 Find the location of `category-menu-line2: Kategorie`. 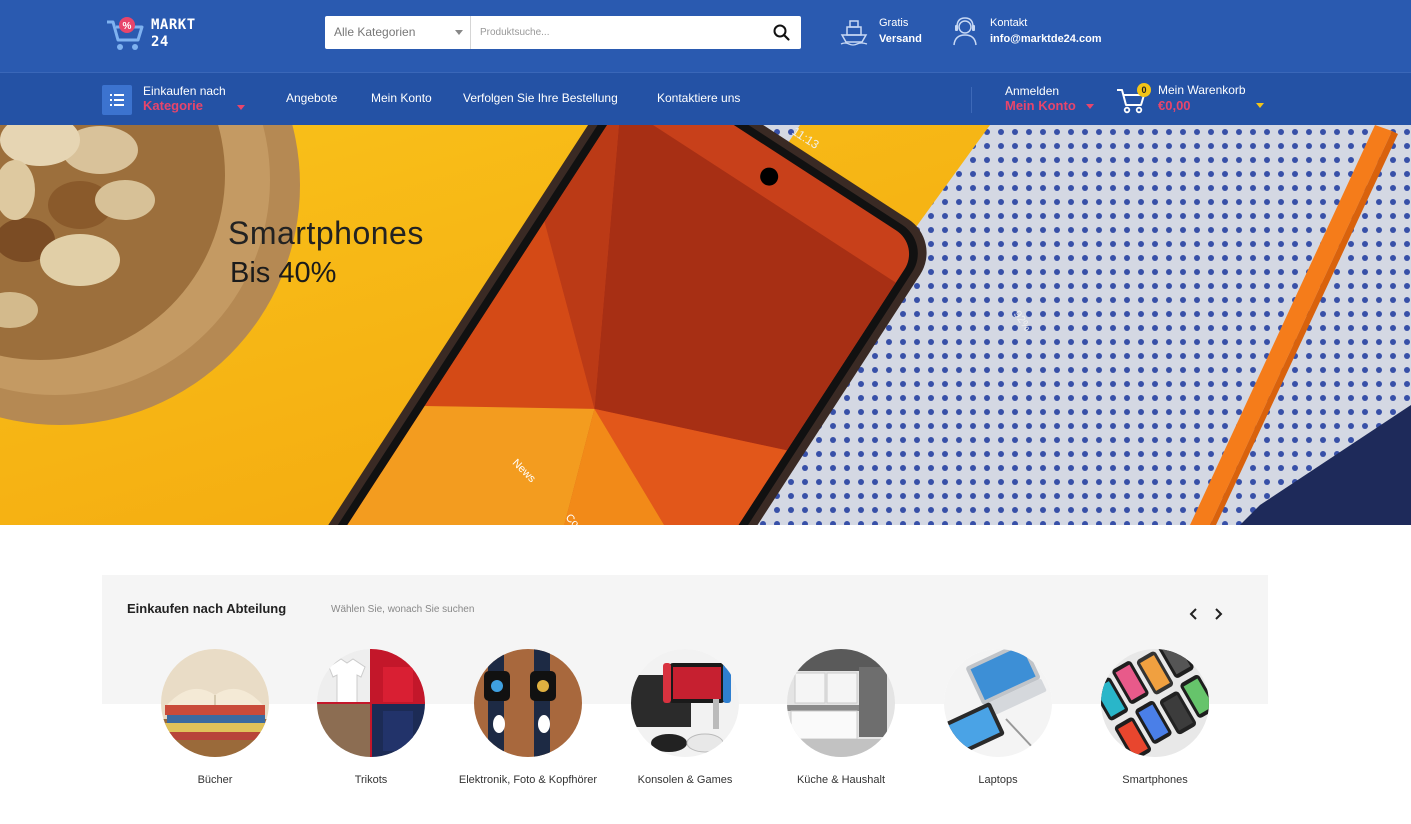

category-menu-line2: Kategorie is located at coordinates (173, 105).